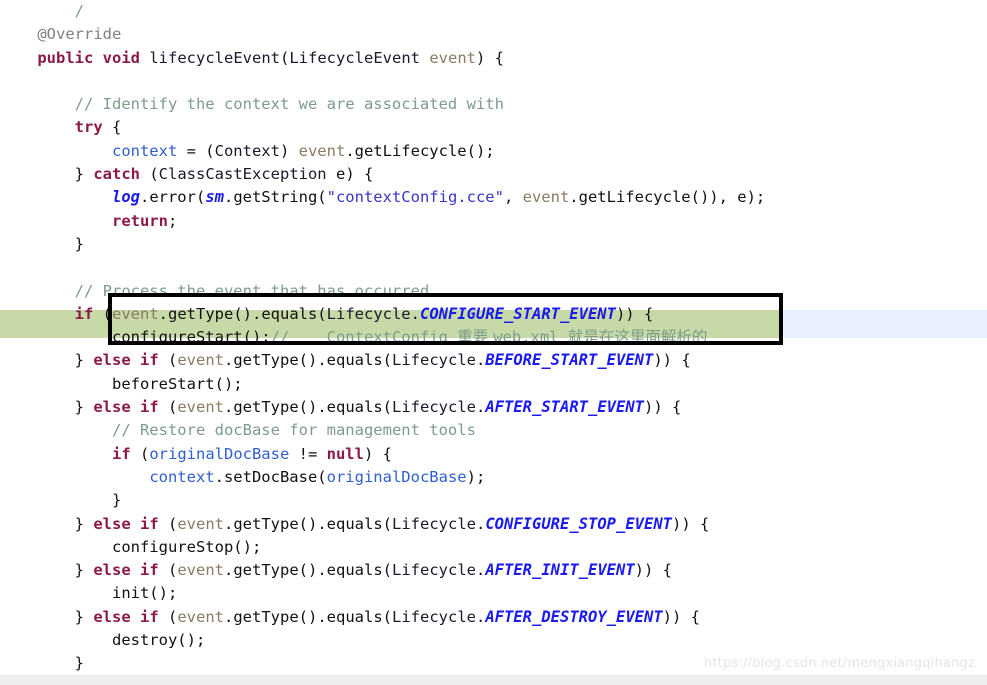  Describe the element at coordinates (574, 616) in the screenshot. I see `const-after-destroy-event: AFTER_DESTROY_EVENT` at that location.